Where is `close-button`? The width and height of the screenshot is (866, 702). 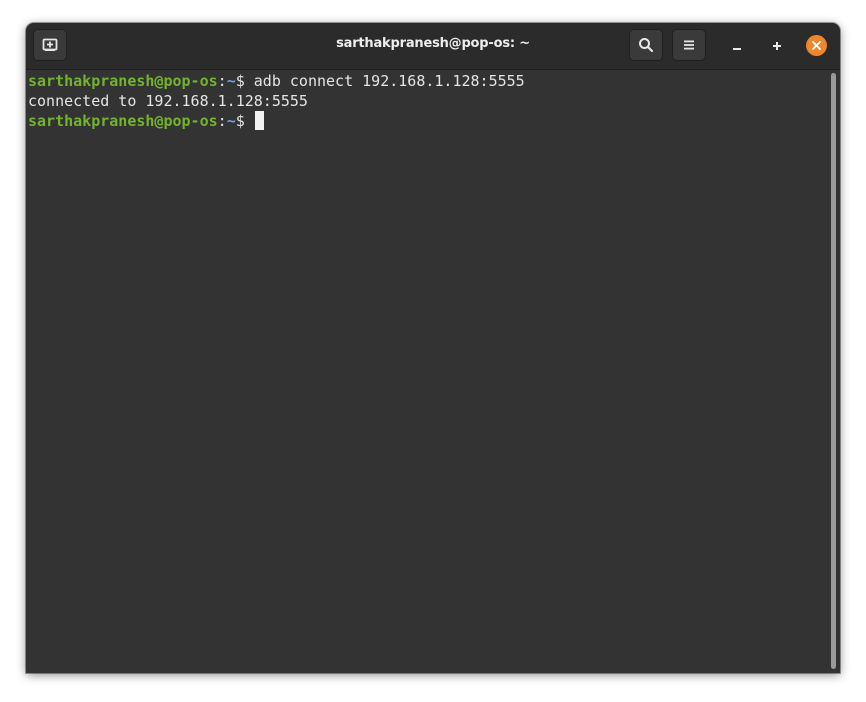
close-button is located at coordinates (816, 45).